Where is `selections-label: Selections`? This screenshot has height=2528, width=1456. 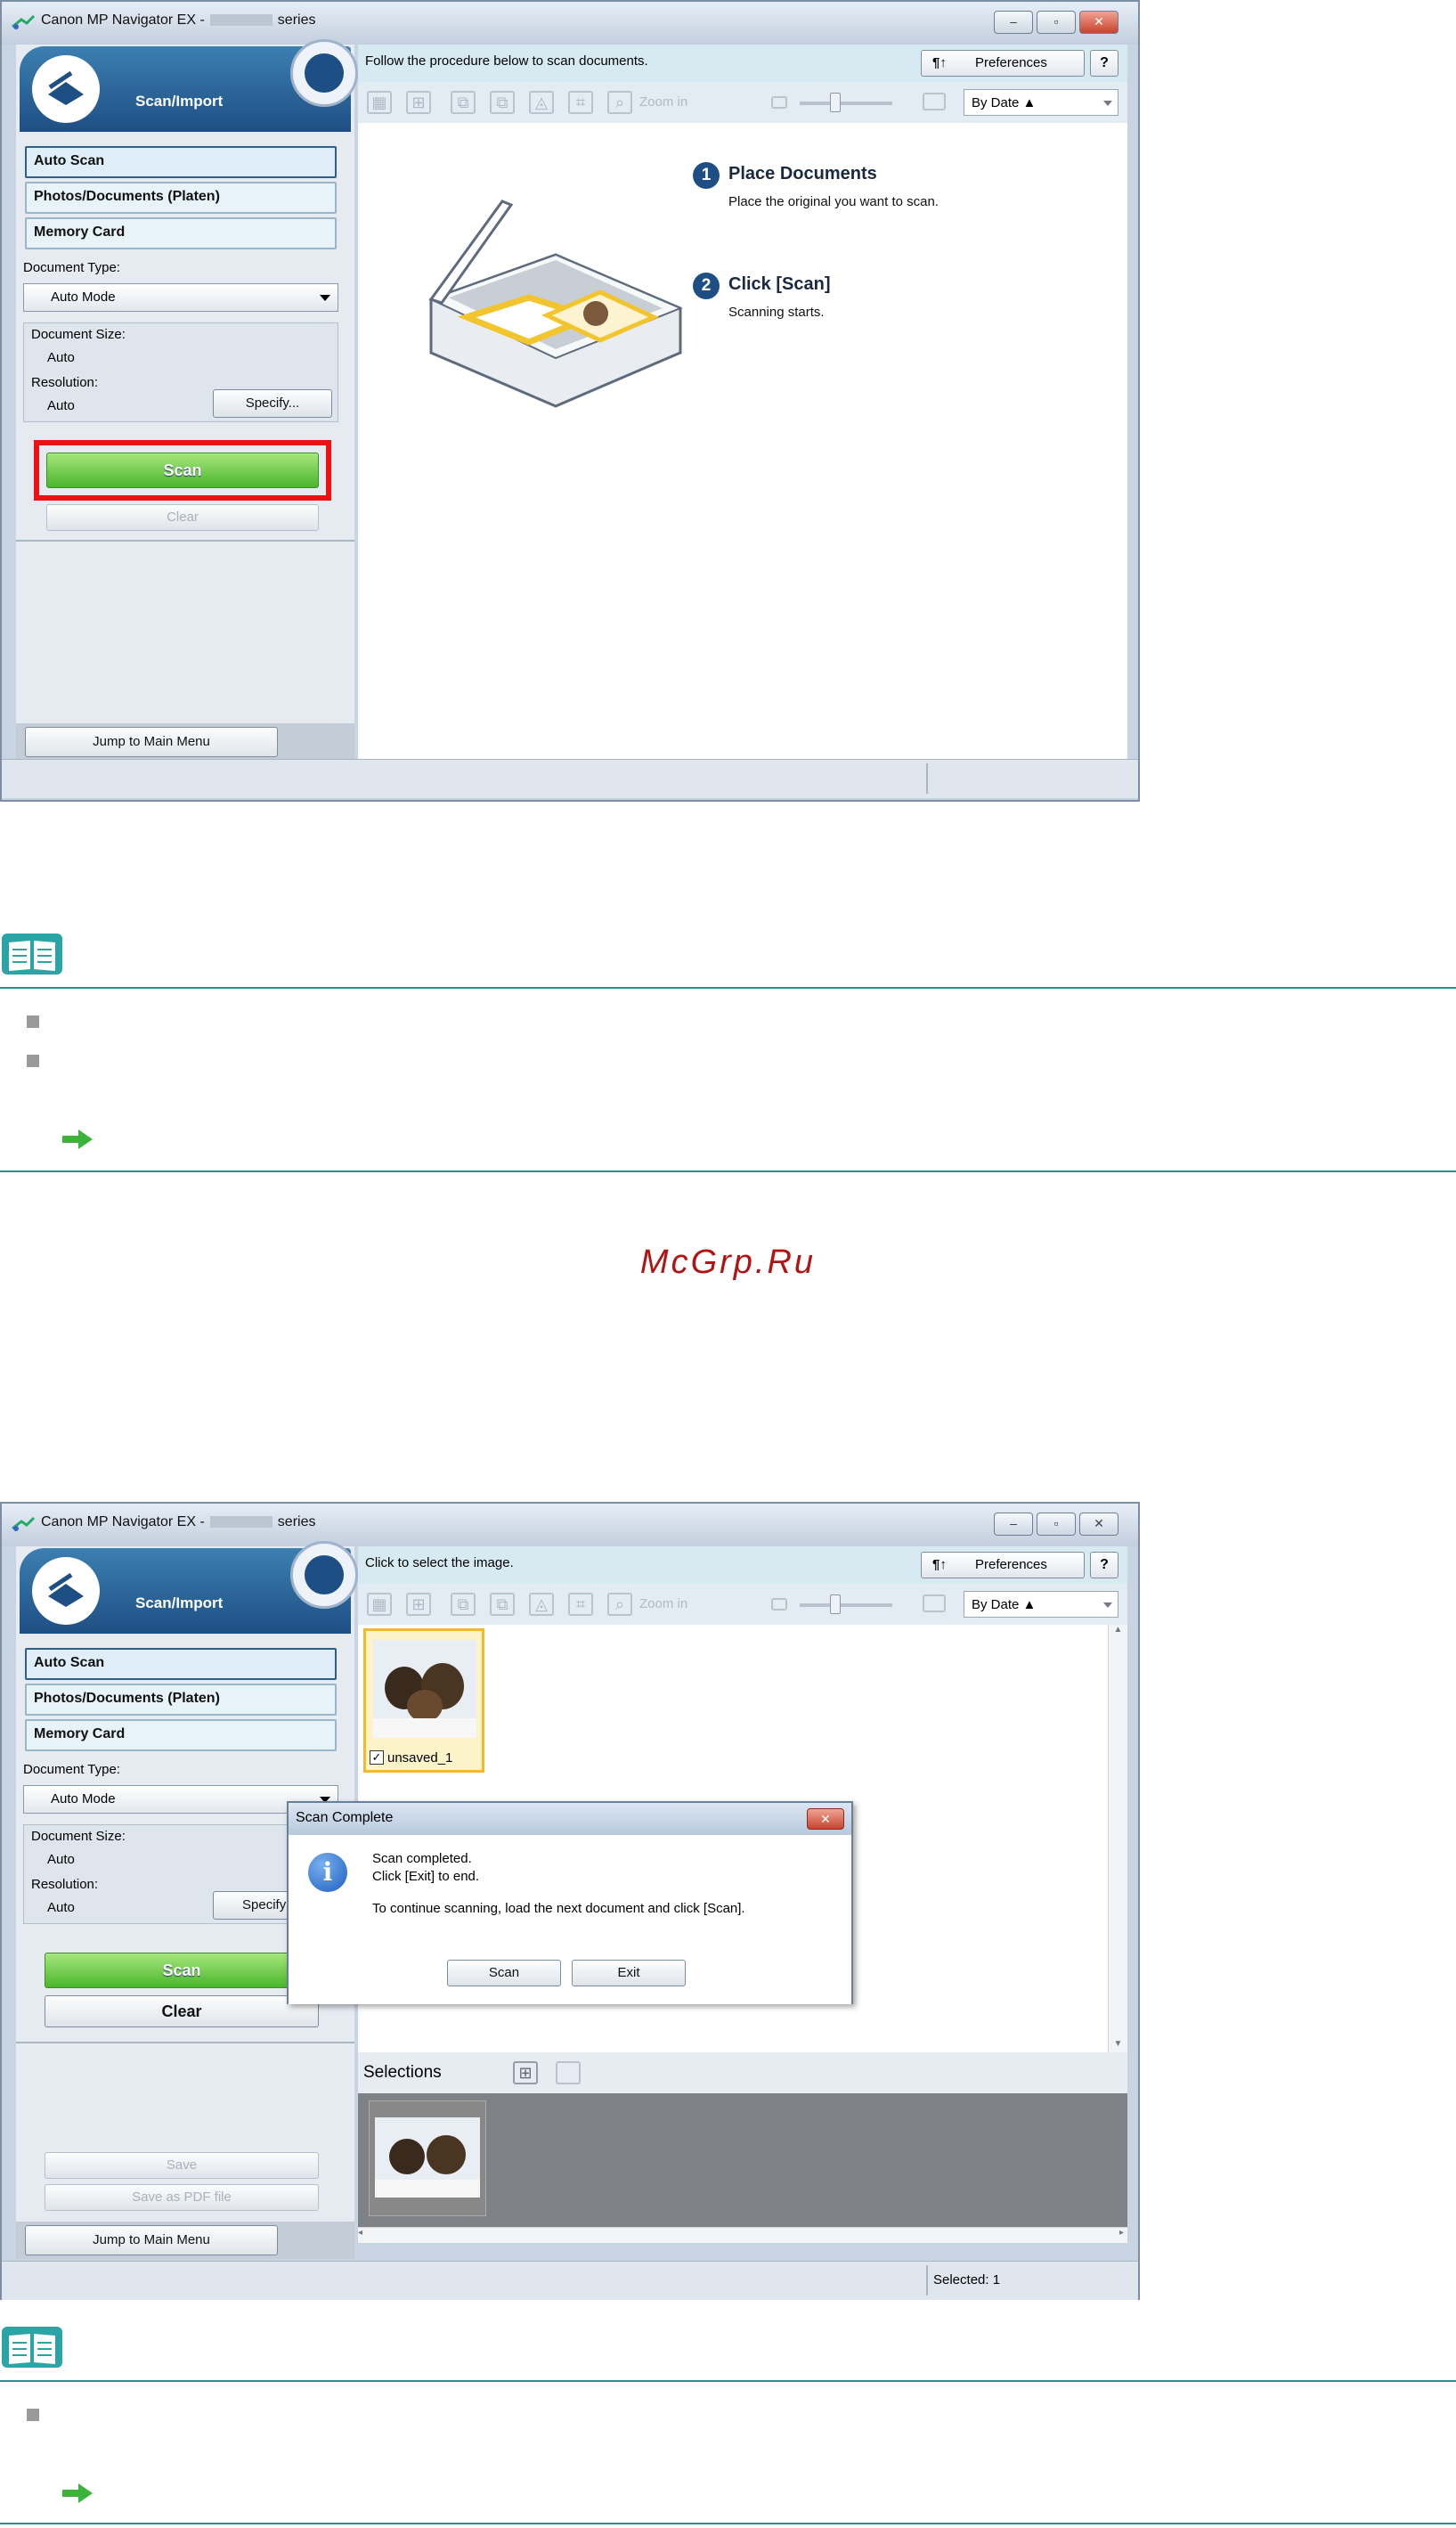
selections-label: Selections is located at coordinates (402, 2072).